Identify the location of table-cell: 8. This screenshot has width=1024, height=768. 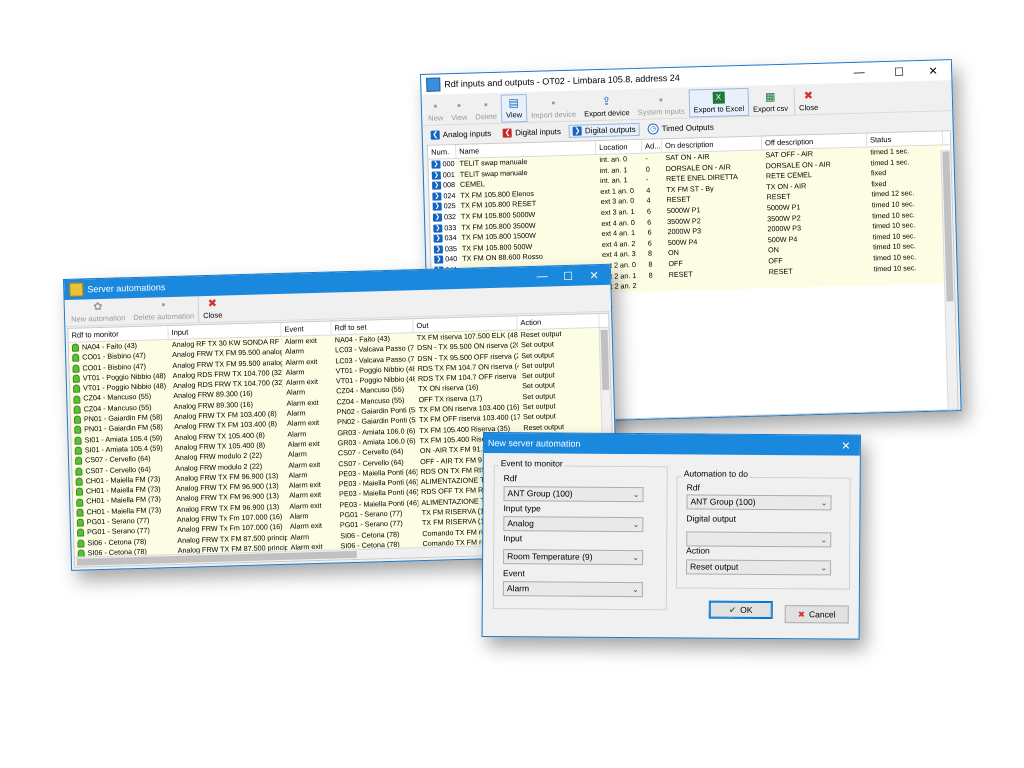
(655, 275).